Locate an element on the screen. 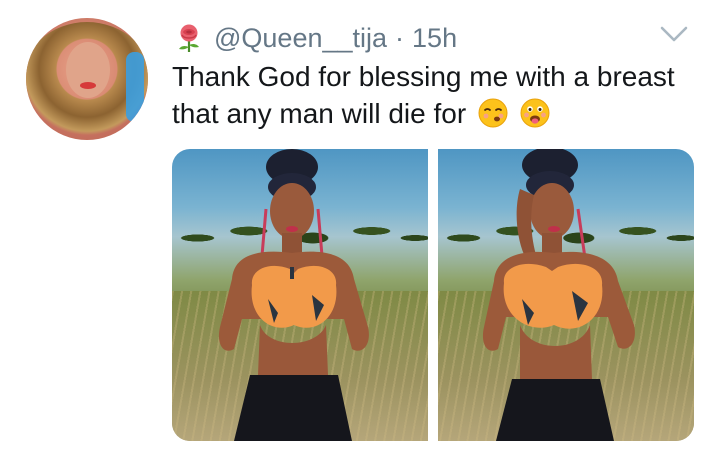 Image resolution: width=720 pixels, height=460 pixels. user-handle: @Queen__tija is located at coordinates (300, 38).